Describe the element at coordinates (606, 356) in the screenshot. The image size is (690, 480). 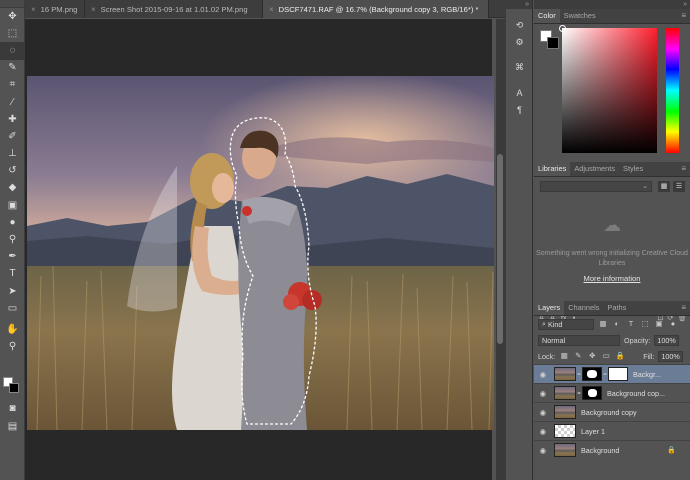
I see `lock-artboard-icon: ▭` at that location.